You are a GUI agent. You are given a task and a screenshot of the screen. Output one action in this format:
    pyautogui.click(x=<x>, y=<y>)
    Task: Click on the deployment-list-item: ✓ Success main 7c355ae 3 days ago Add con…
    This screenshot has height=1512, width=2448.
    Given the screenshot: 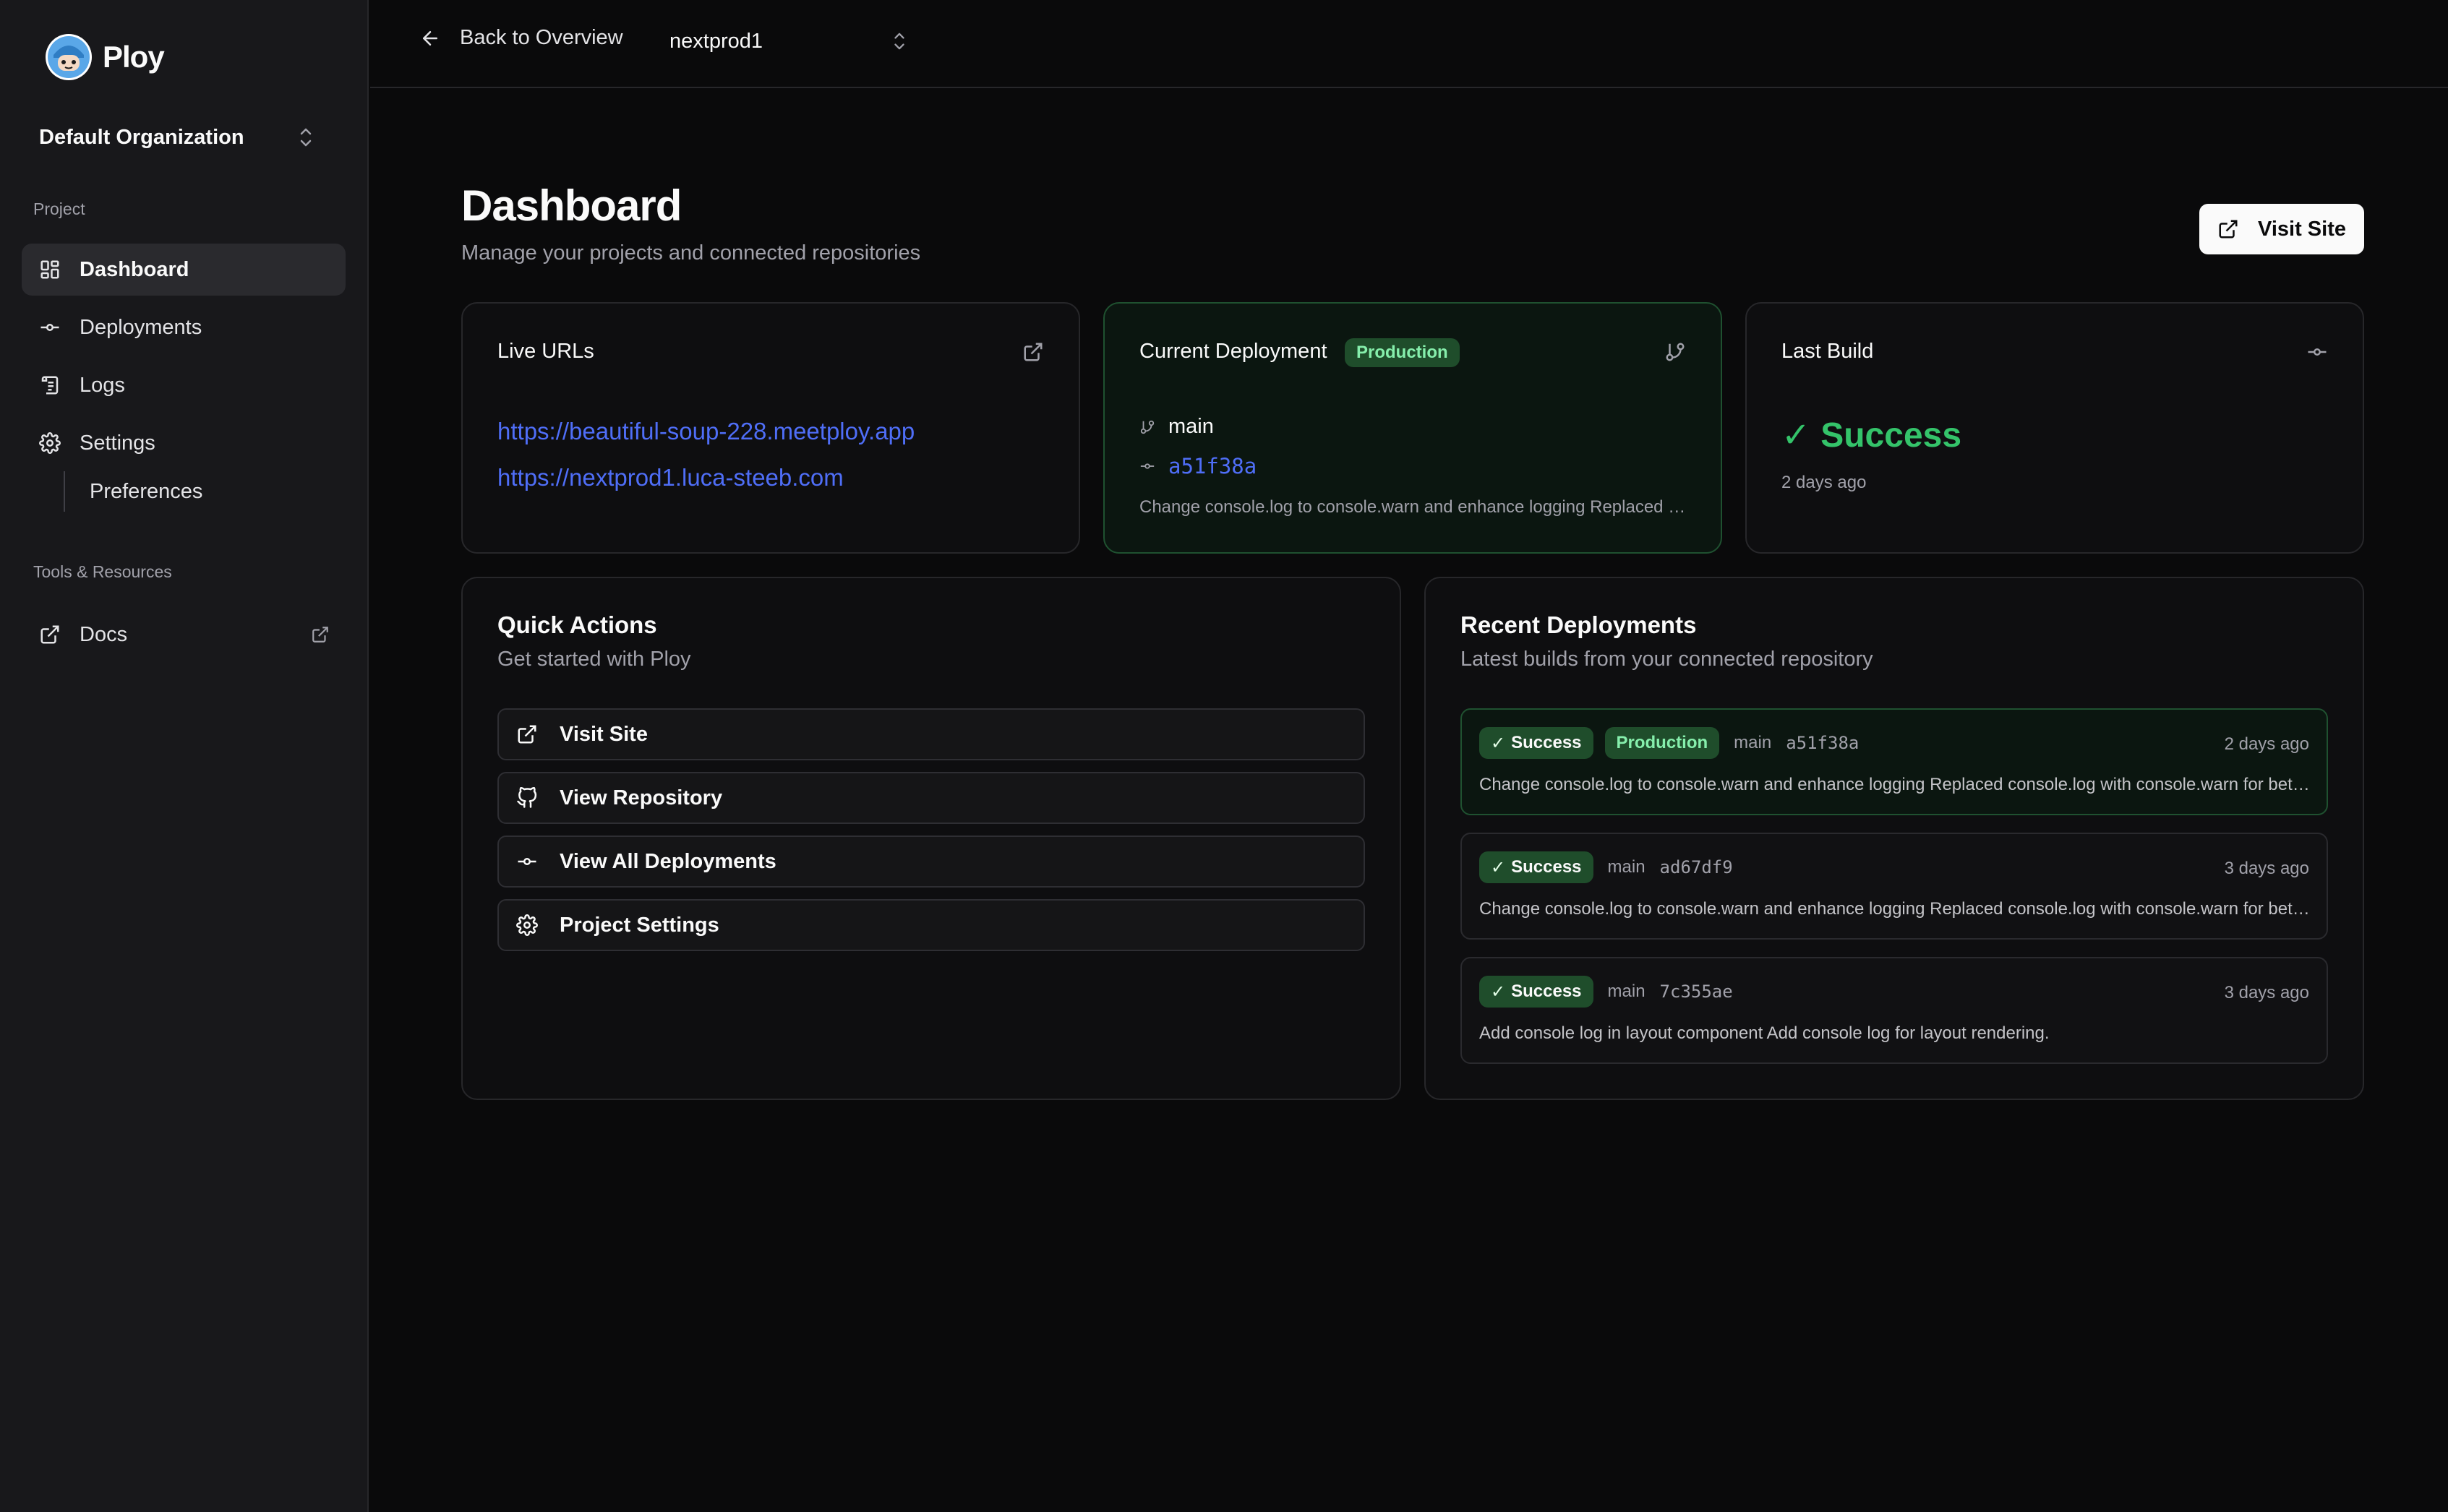 What is the action you would take?
    pyautogui.click(x=1894, y=1010)
    